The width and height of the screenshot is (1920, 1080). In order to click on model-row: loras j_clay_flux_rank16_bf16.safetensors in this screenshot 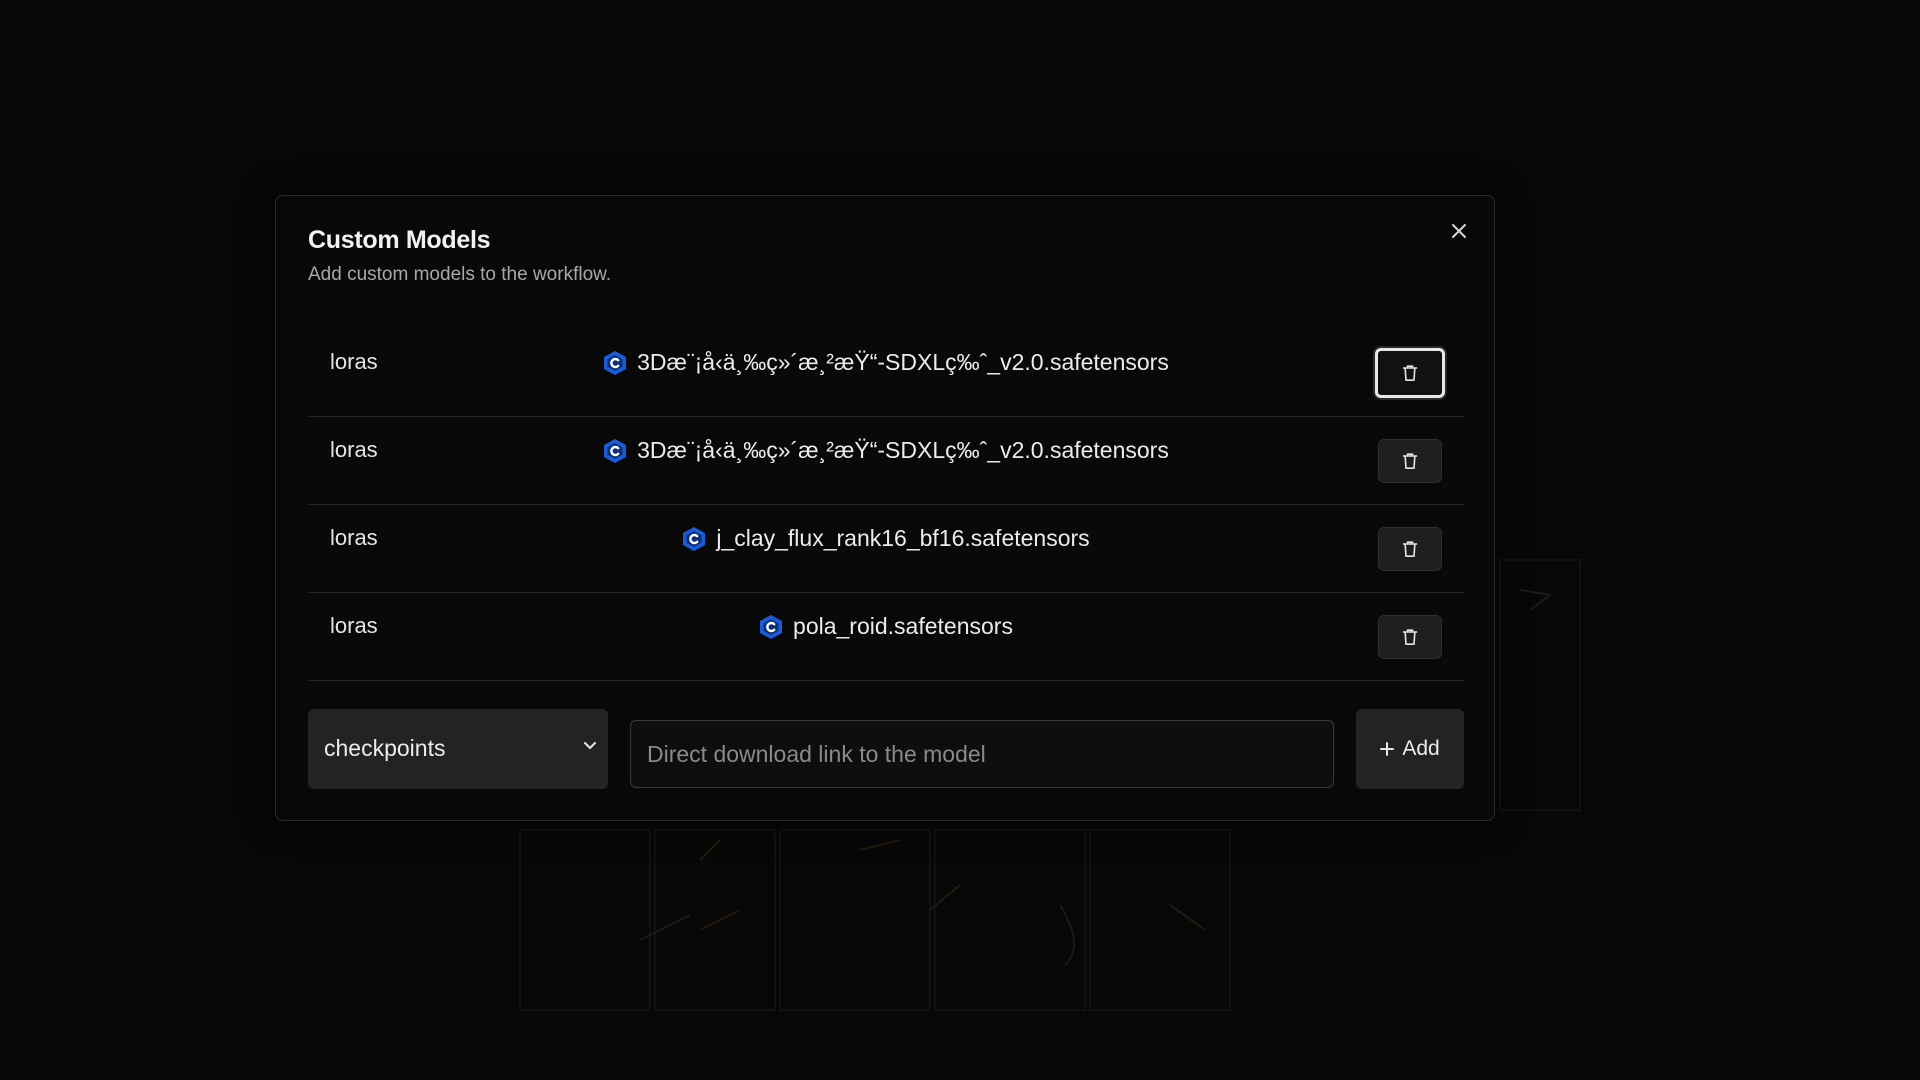, I will do `click(886, 549)`.